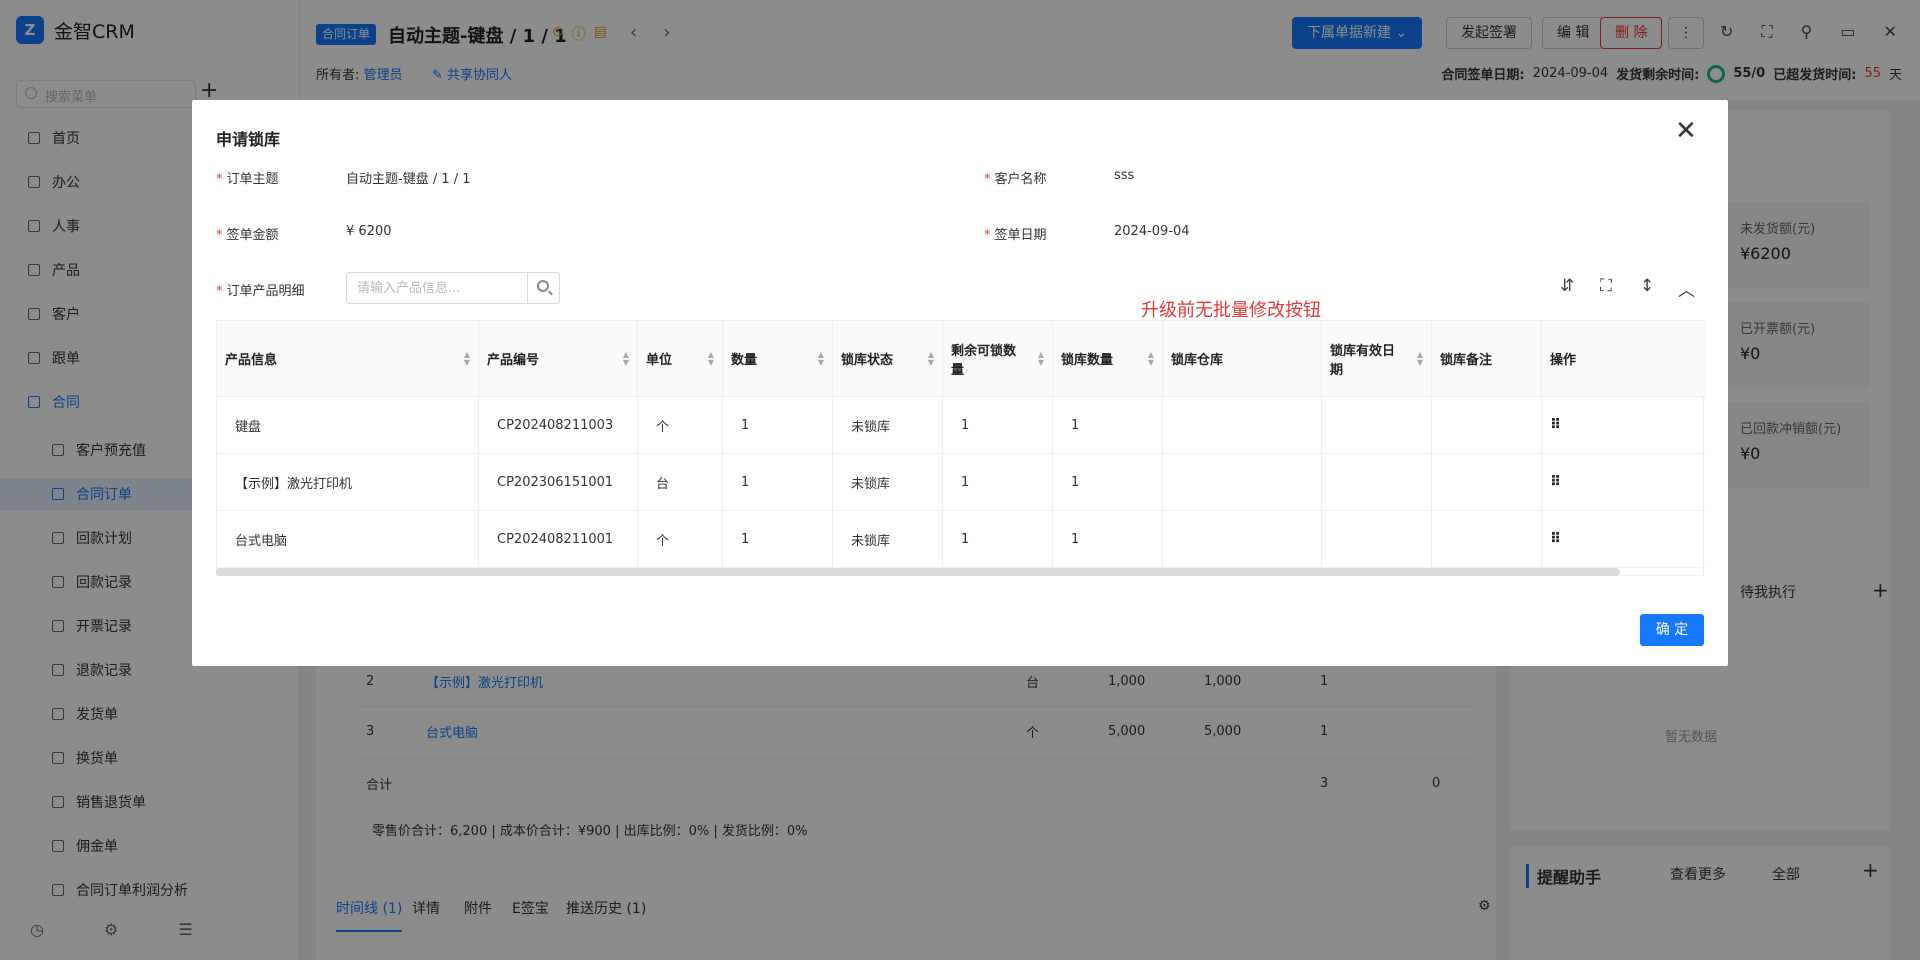 The height and width of the screenshot is (960, 1920). I want to click on date-label: * 签单日期, so click(1015, 233).